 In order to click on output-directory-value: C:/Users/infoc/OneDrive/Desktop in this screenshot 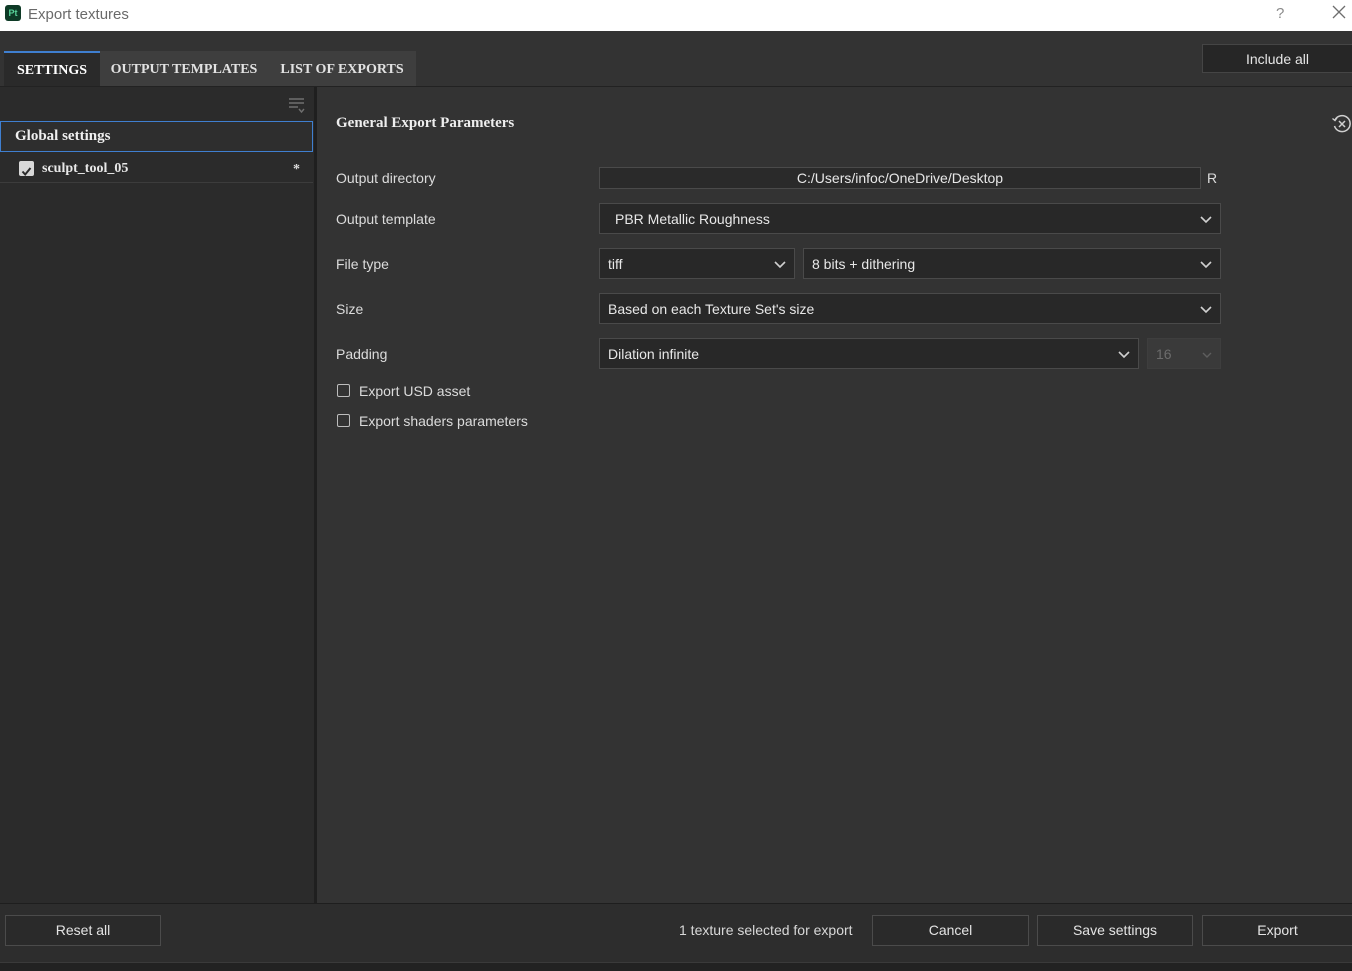, I will do `click(900, 178)`.